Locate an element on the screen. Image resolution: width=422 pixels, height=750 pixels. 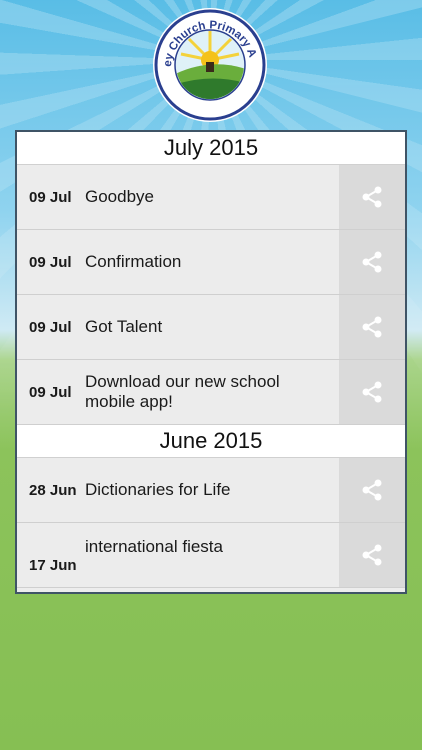
list-item-main: 09 Jul Got Talent is located at coordinates (178, 327).